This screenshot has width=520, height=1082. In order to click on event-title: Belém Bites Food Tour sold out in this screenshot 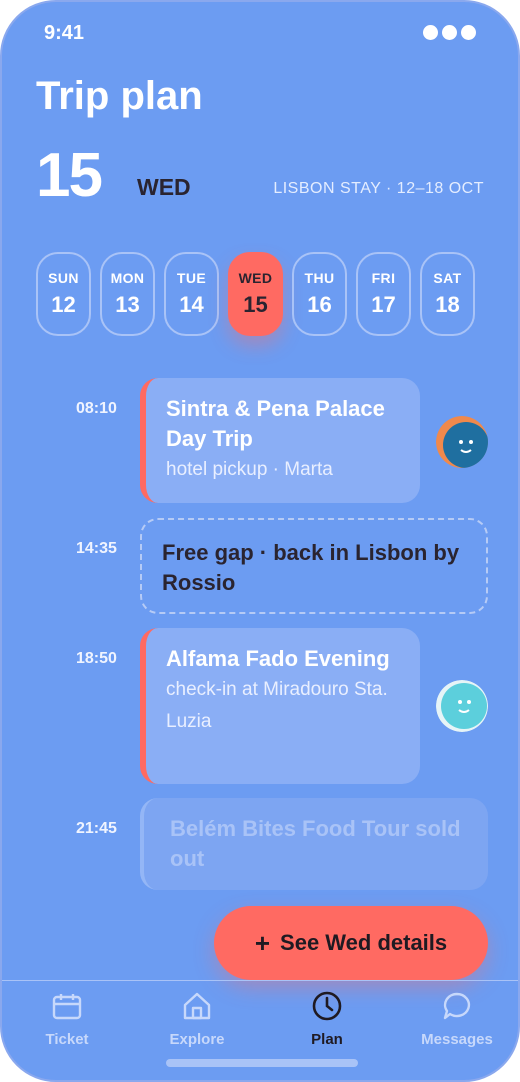, I will do `click(315, 843)`.